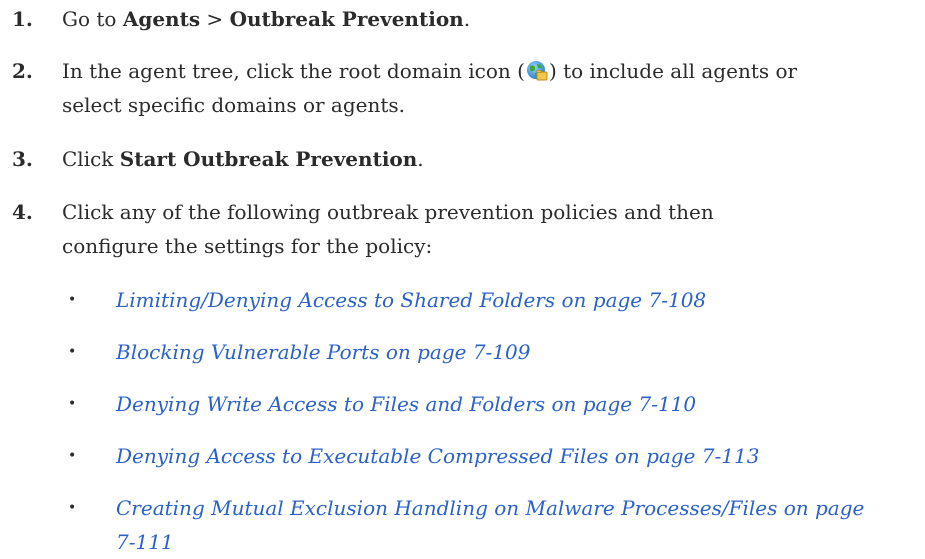 The image size is (925, 559). Describe the element at coordinates (22, 212) in the screenshot. I see `step-number: 4.` at that location.